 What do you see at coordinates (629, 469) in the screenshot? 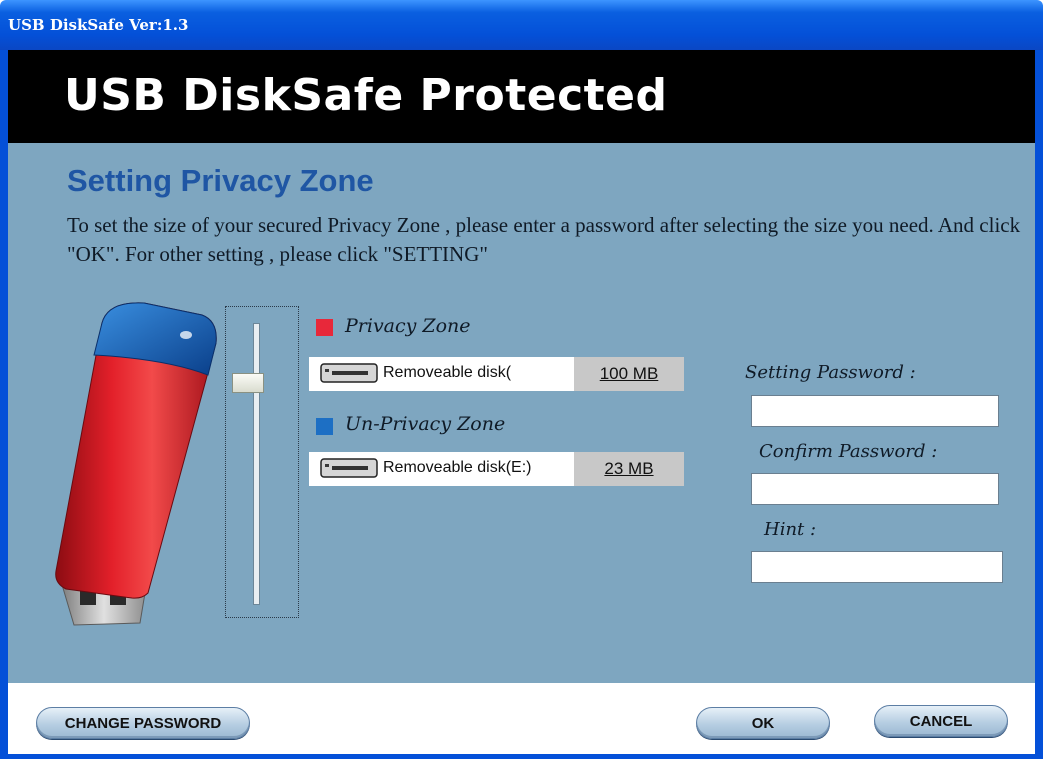
I see `unprivacy-zone-size: 23 MB` at bounding box center [629, 469].